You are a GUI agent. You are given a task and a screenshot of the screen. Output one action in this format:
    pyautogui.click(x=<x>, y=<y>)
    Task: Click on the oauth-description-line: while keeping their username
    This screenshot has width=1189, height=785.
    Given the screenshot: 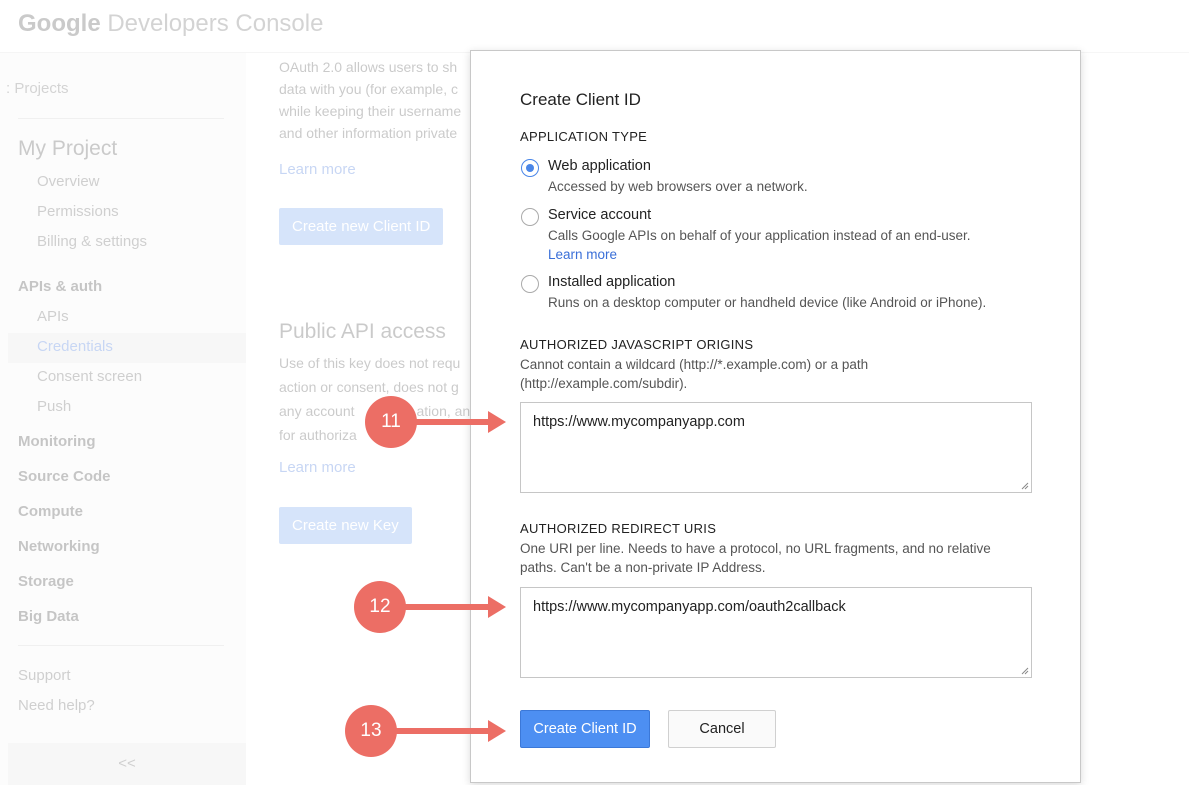 What is the action you would take?
    pyautogui.click(x=370, y=111)
    